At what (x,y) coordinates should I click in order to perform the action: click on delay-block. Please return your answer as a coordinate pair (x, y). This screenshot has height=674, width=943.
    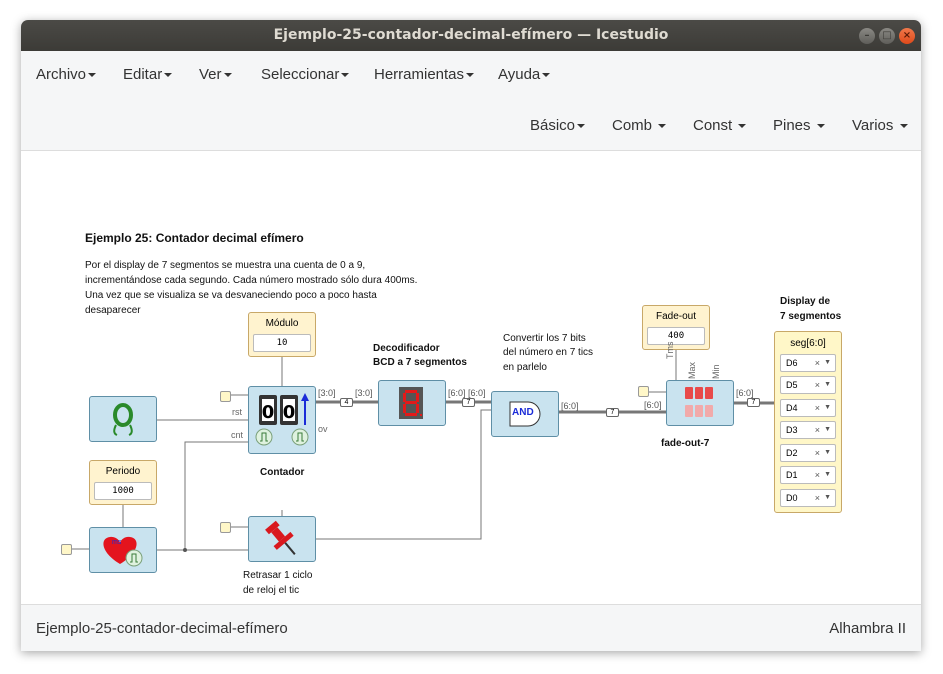
    Looking at the image, I should click on (282, 539).